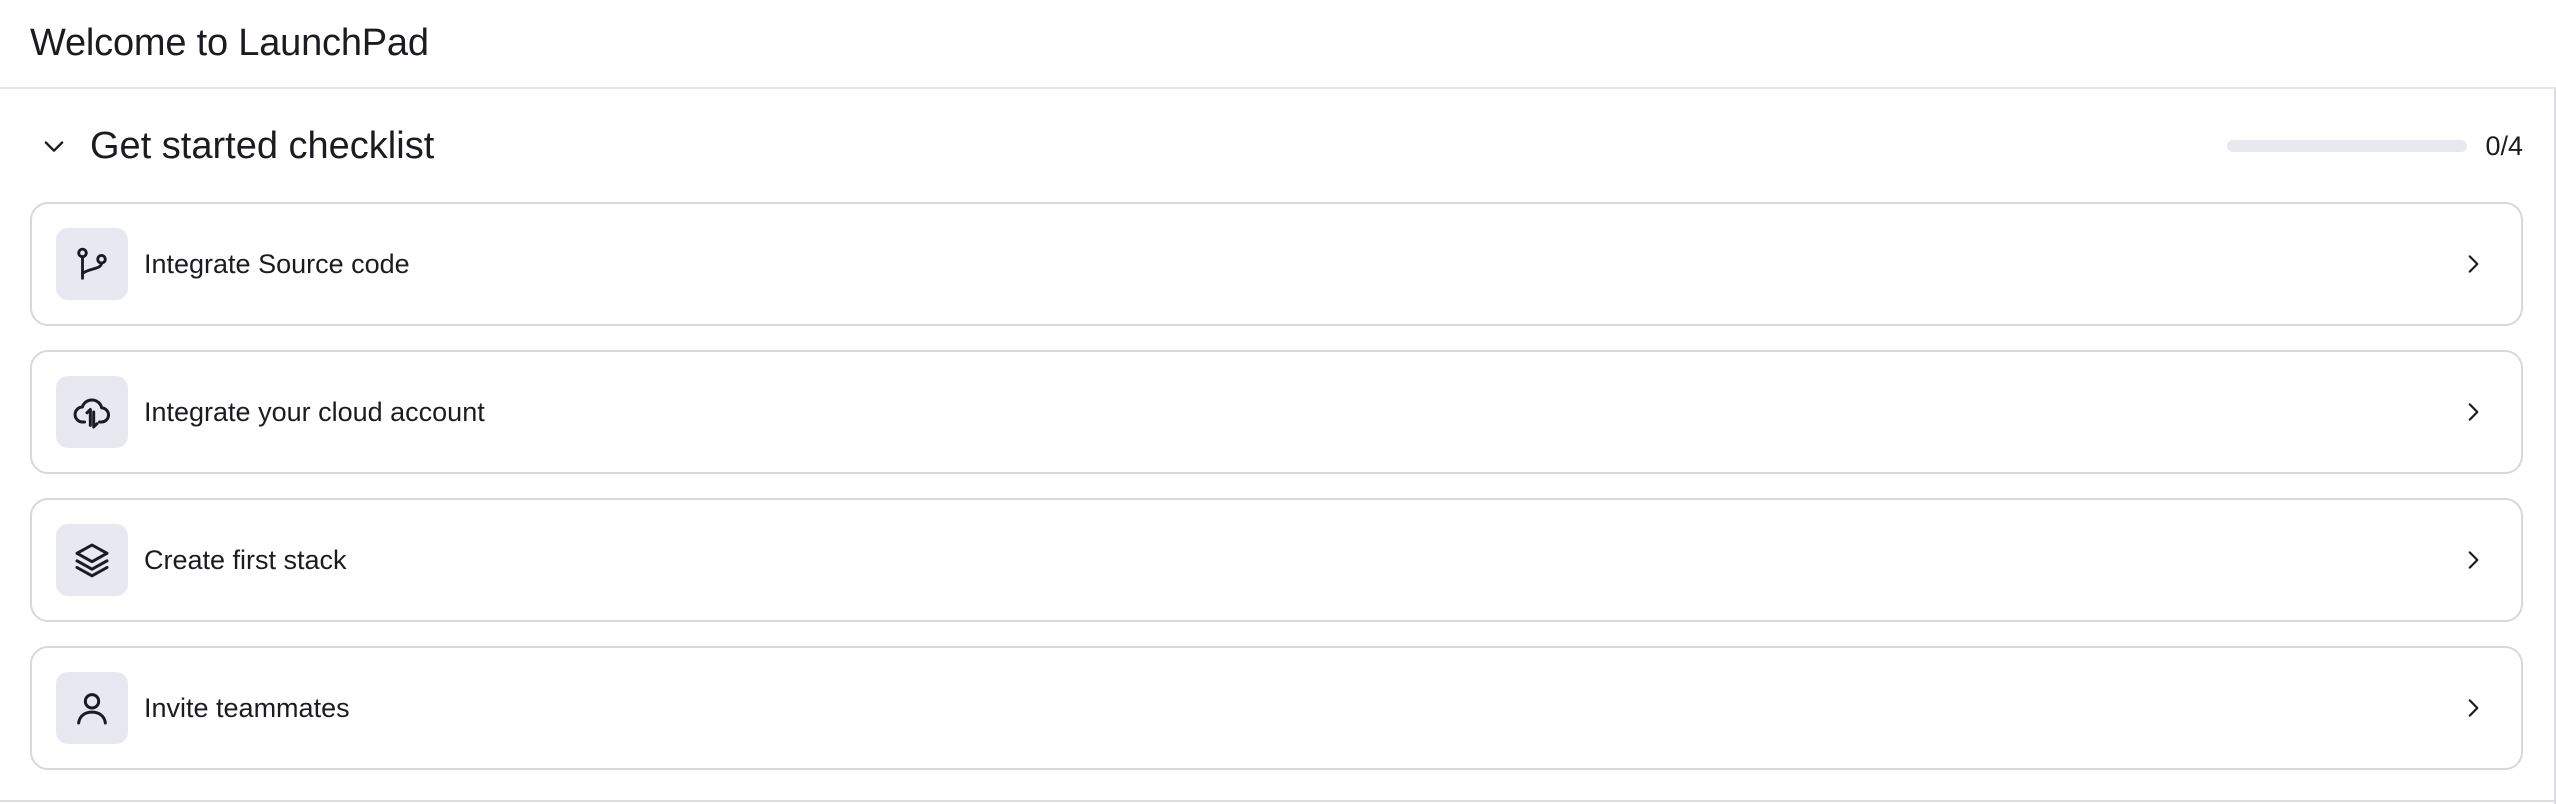  Describe the element at coordinates (2347, 146) in the screenshot. I see `progress-bar` at that location.